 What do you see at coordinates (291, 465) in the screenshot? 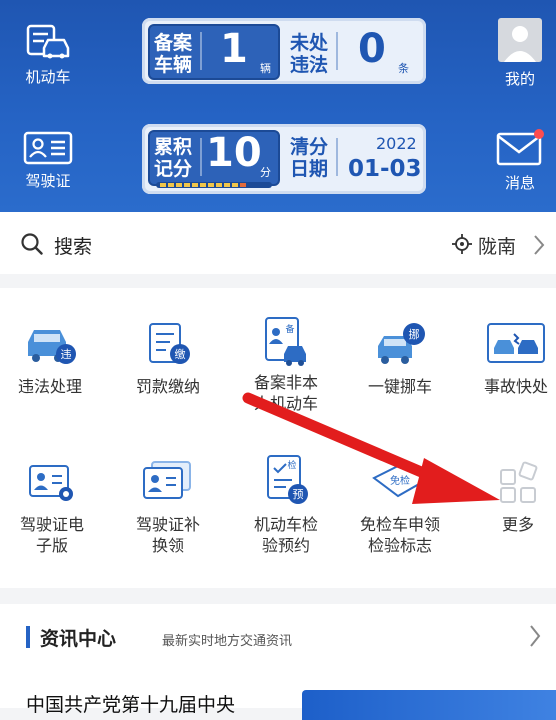
I see `svg-text: 检` at bounding box center [291, 465].